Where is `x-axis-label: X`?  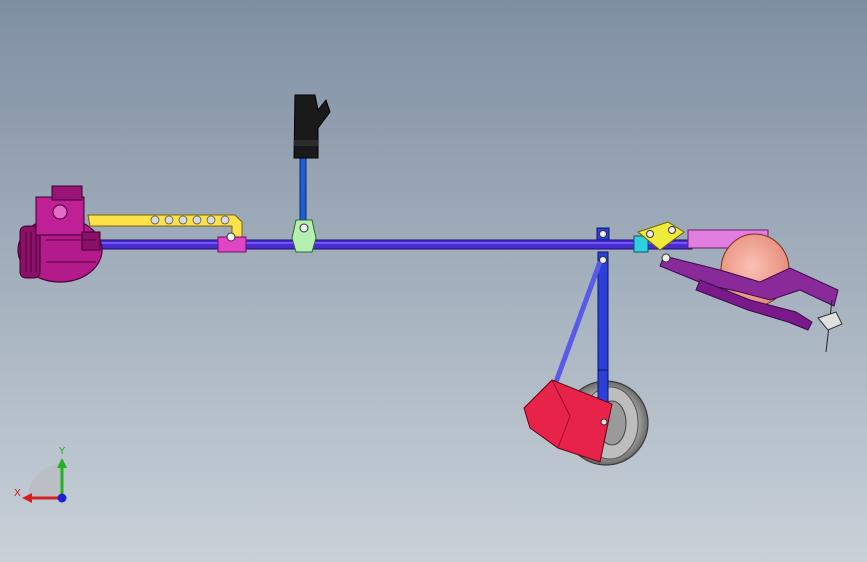
x-axis-label: X is located at coordinates (17, 493).